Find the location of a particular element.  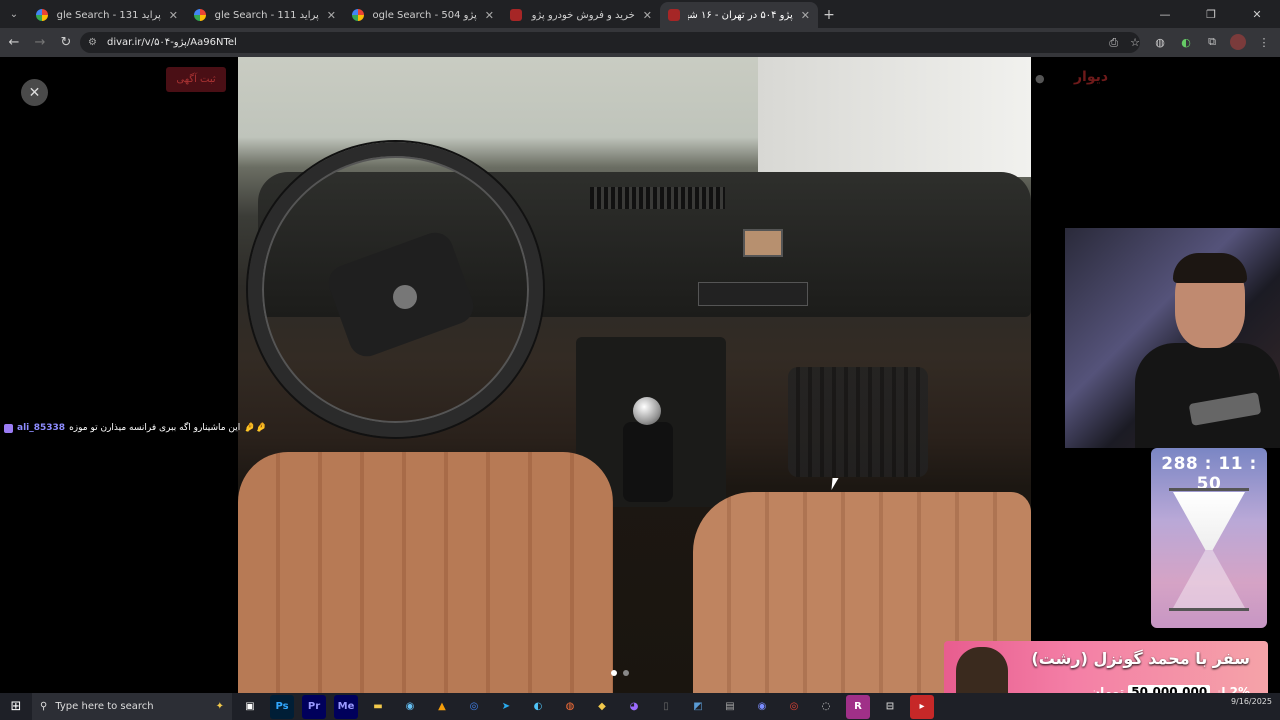

search-icon: ⚲ is located at coordinates (44, 706).